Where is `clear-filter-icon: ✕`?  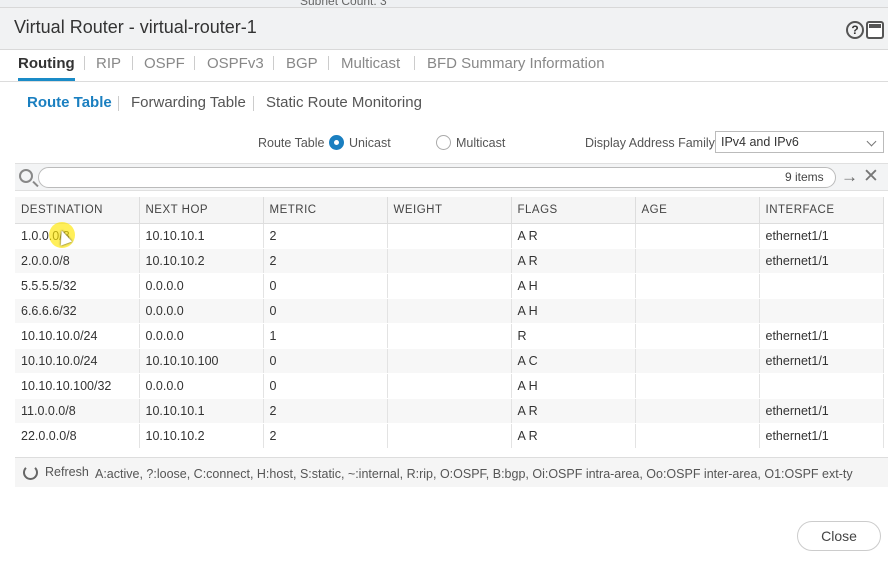
clear-filter-icon: ✕ is located at coordinates (871, 176).